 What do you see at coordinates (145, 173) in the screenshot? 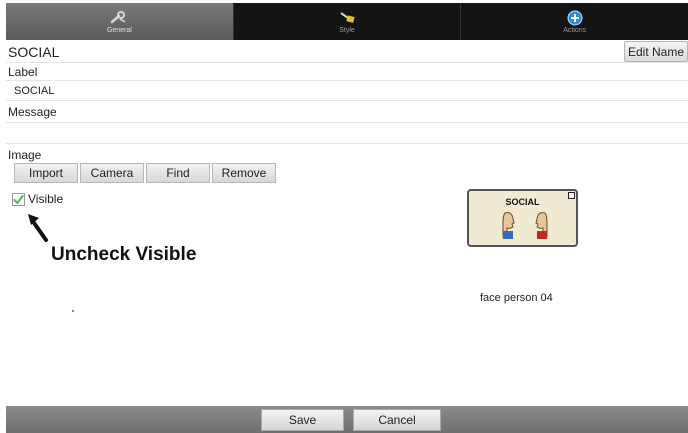
I see `image-button-group: Import Camera Find Remove` at bounding box center [145, 173].